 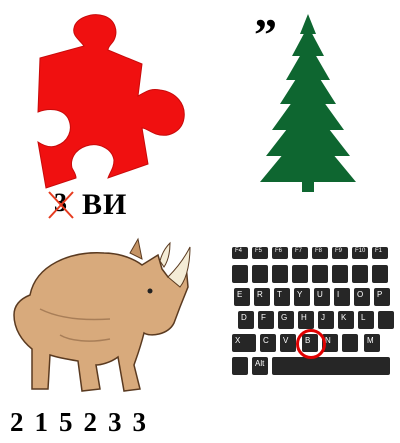 What do you see at coordinates (41, 422) in the screenshot?
I see `number-digit: 1` at bounding box center [41, 422].